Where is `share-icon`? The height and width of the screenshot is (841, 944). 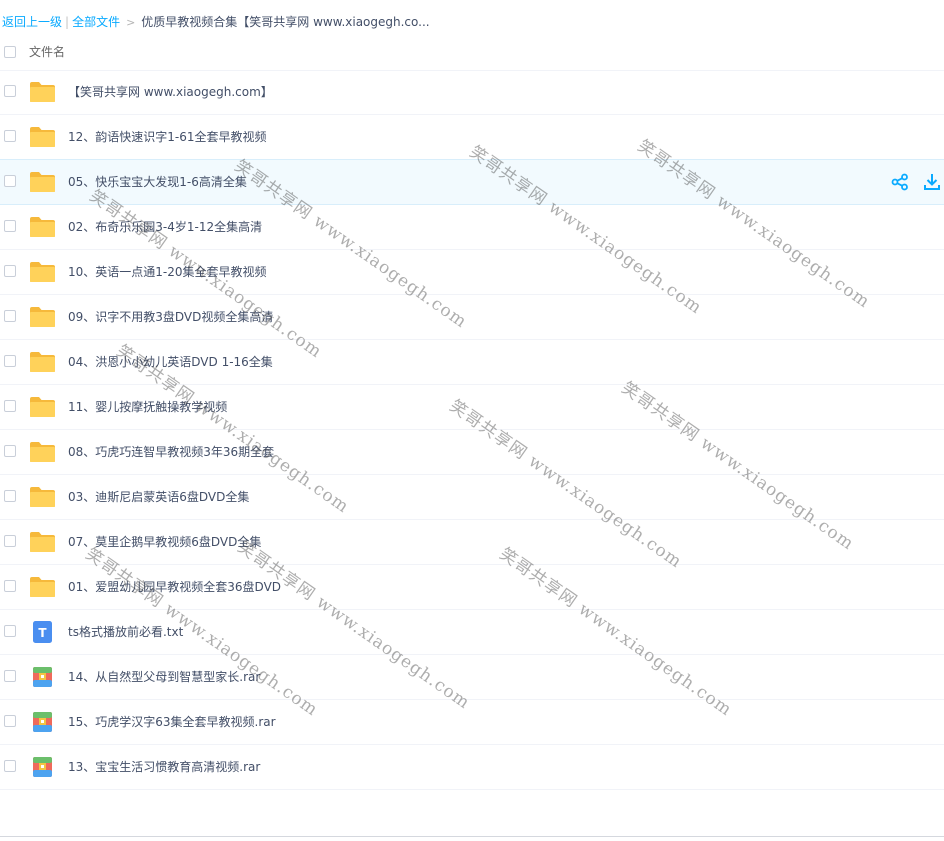
share-icon is located at coordinates (900, 182).